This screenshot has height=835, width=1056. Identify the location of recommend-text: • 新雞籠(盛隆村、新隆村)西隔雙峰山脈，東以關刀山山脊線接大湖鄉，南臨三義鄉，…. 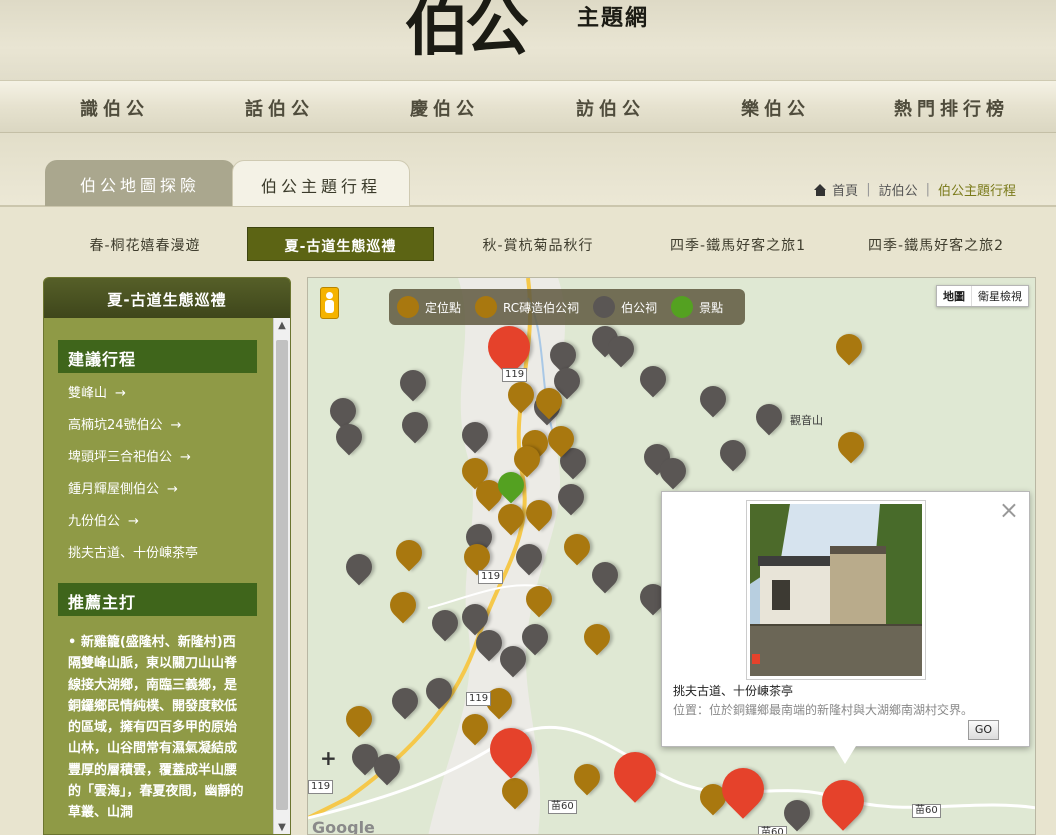
(156, 728).